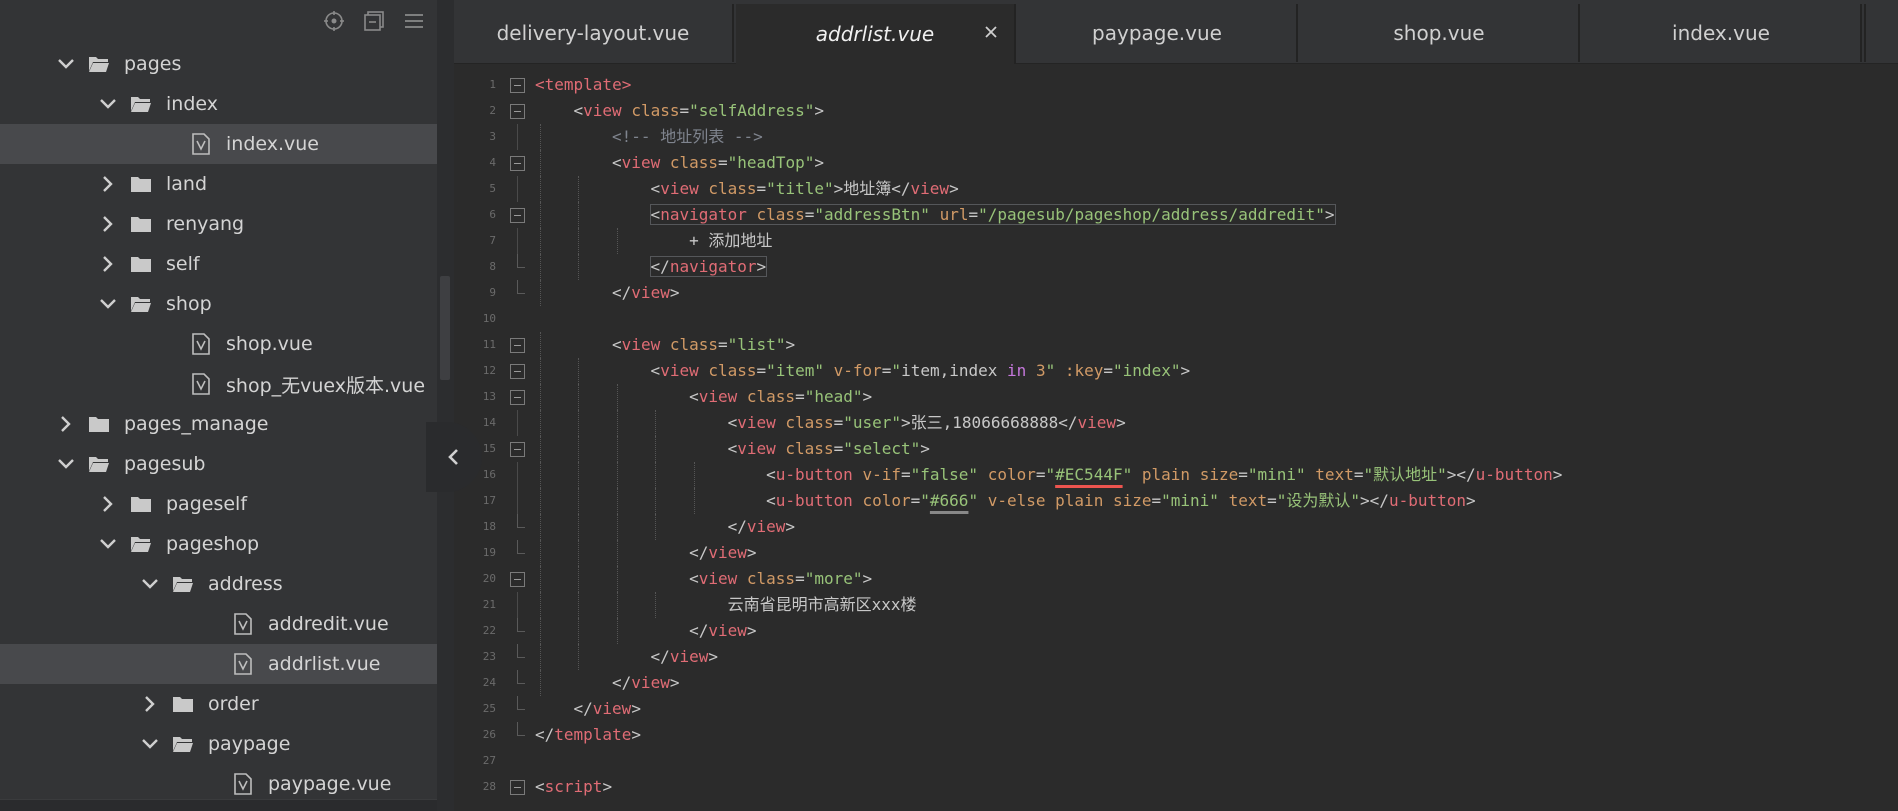 This screenshot has height=811, width=1898. What do you see at coordinates (991, 32) in the screenshot?
I see `close-icon` at bounding box center [991, 32].